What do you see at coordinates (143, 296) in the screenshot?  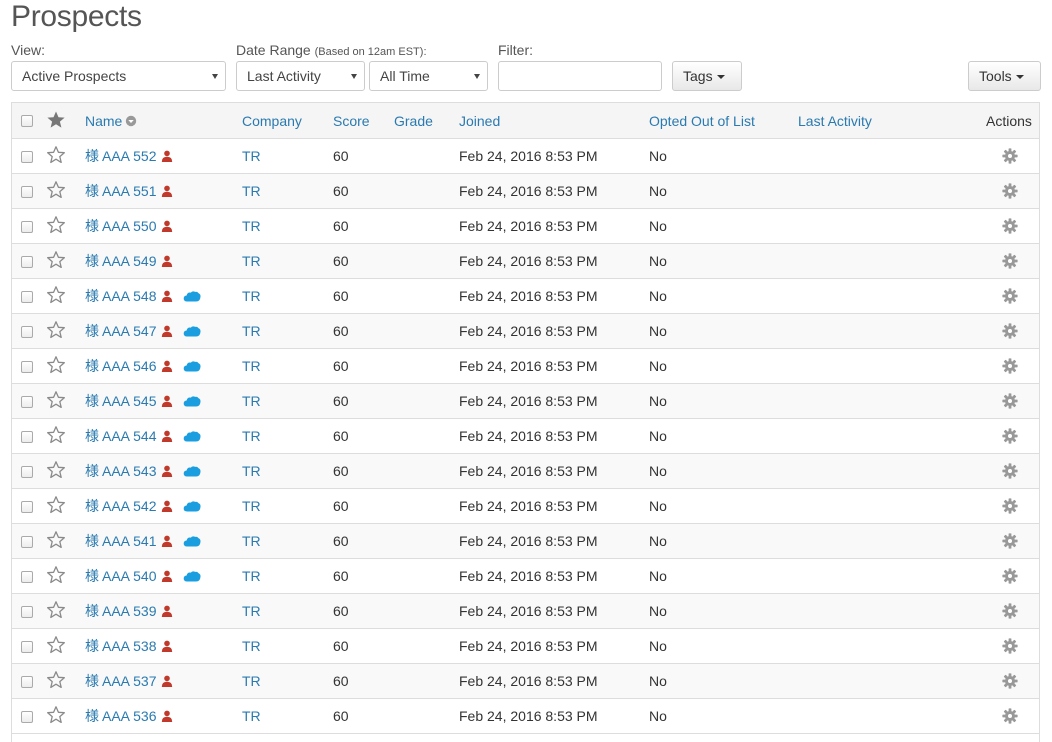 I see `prospect-name-link: 様 AAA 548` at bounding box center [143, 296].